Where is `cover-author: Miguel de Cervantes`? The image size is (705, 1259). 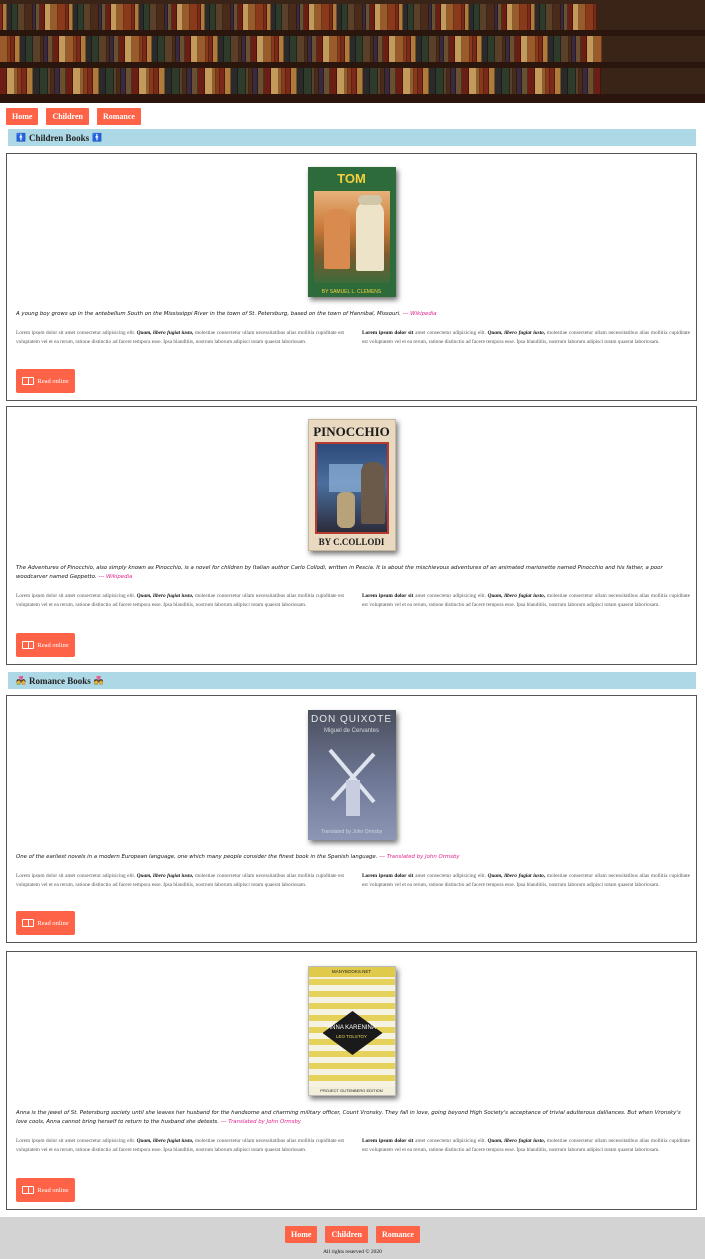 cover-author: Miguel de Cervantes is located at coordinates (351, 731).